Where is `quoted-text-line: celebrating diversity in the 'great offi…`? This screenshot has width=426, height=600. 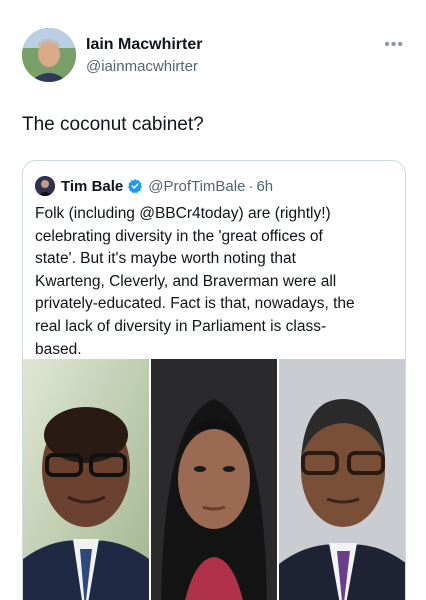 quoted-text-line: celebrating diversity in the 'great offi… is located at coordinates (179, 236).